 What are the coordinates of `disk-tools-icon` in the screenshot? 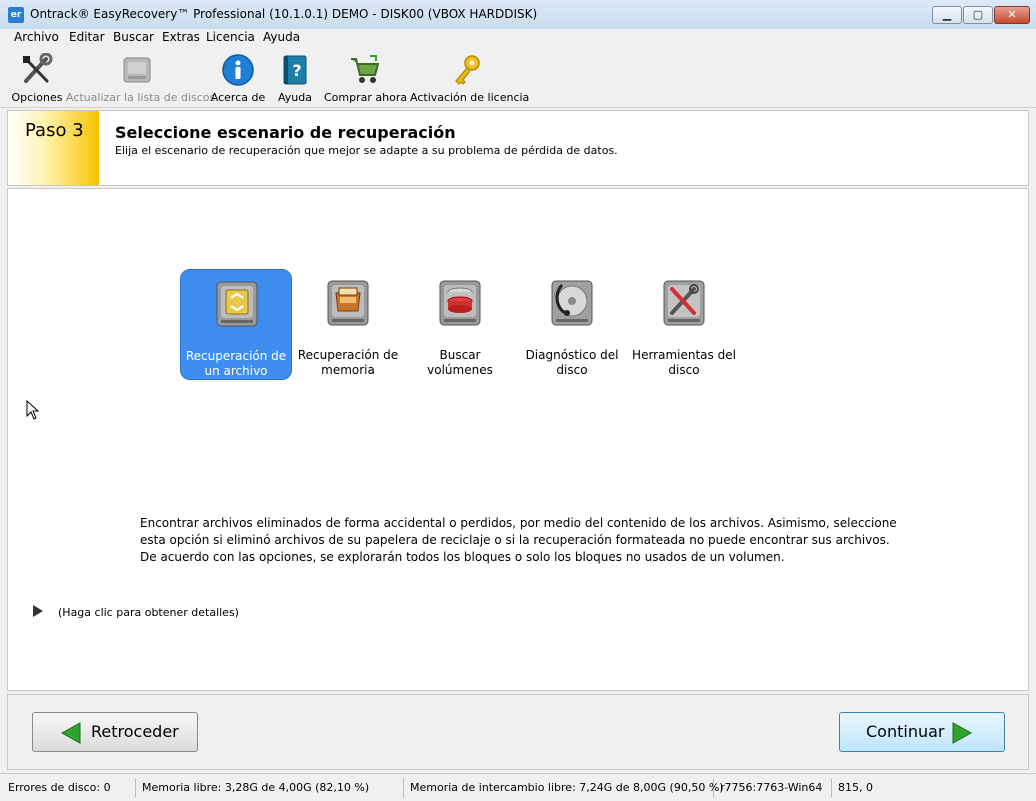 It's located at (684, 303).